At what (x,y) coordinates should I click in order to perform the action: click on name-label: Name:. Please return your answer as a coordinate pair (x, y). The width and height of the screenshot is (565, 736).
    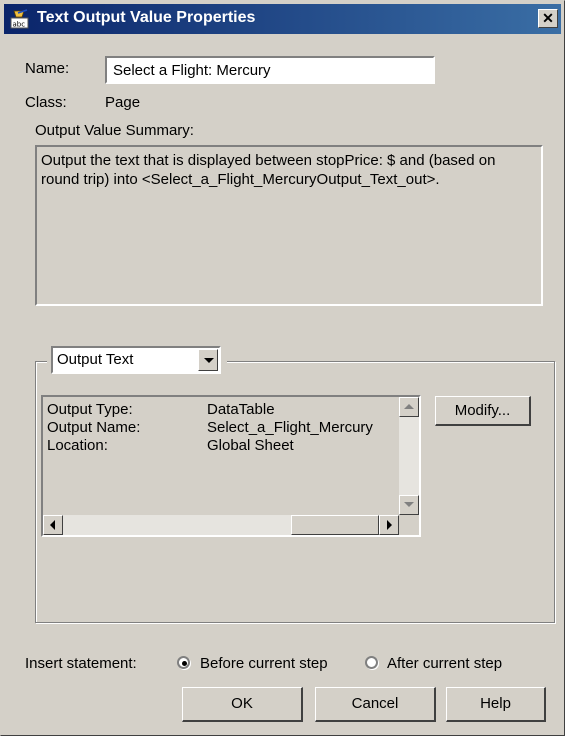
    Looking at the image, I should click on (47, 68).